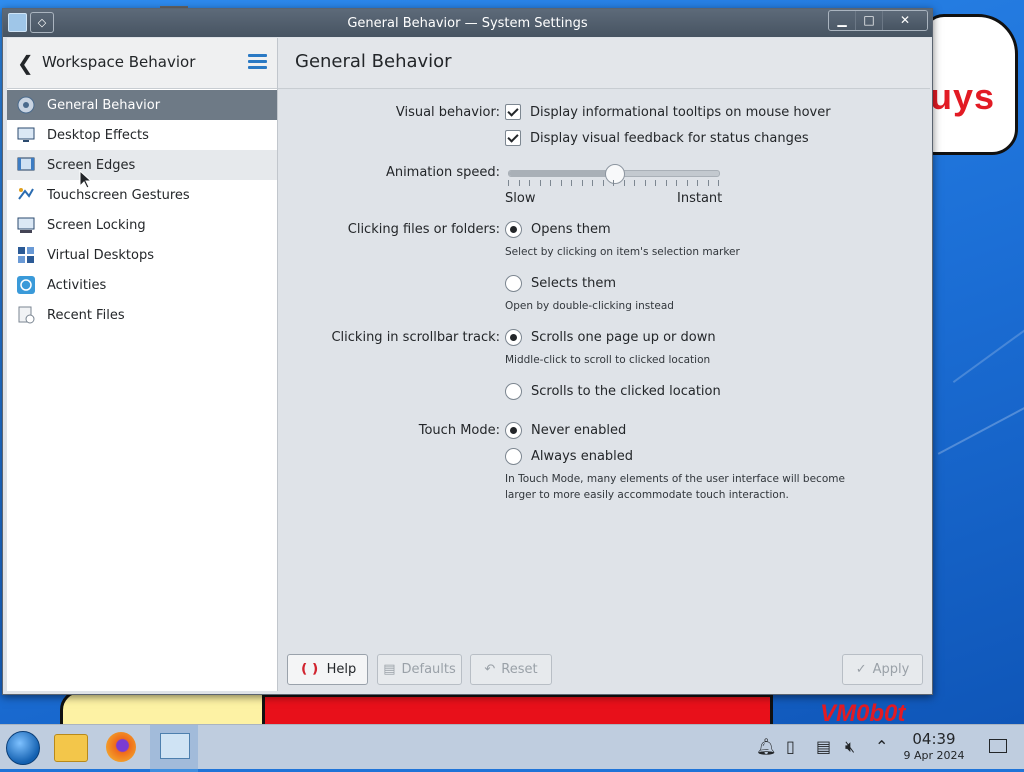  I want to click on slider-ticks, so click(613, 183).